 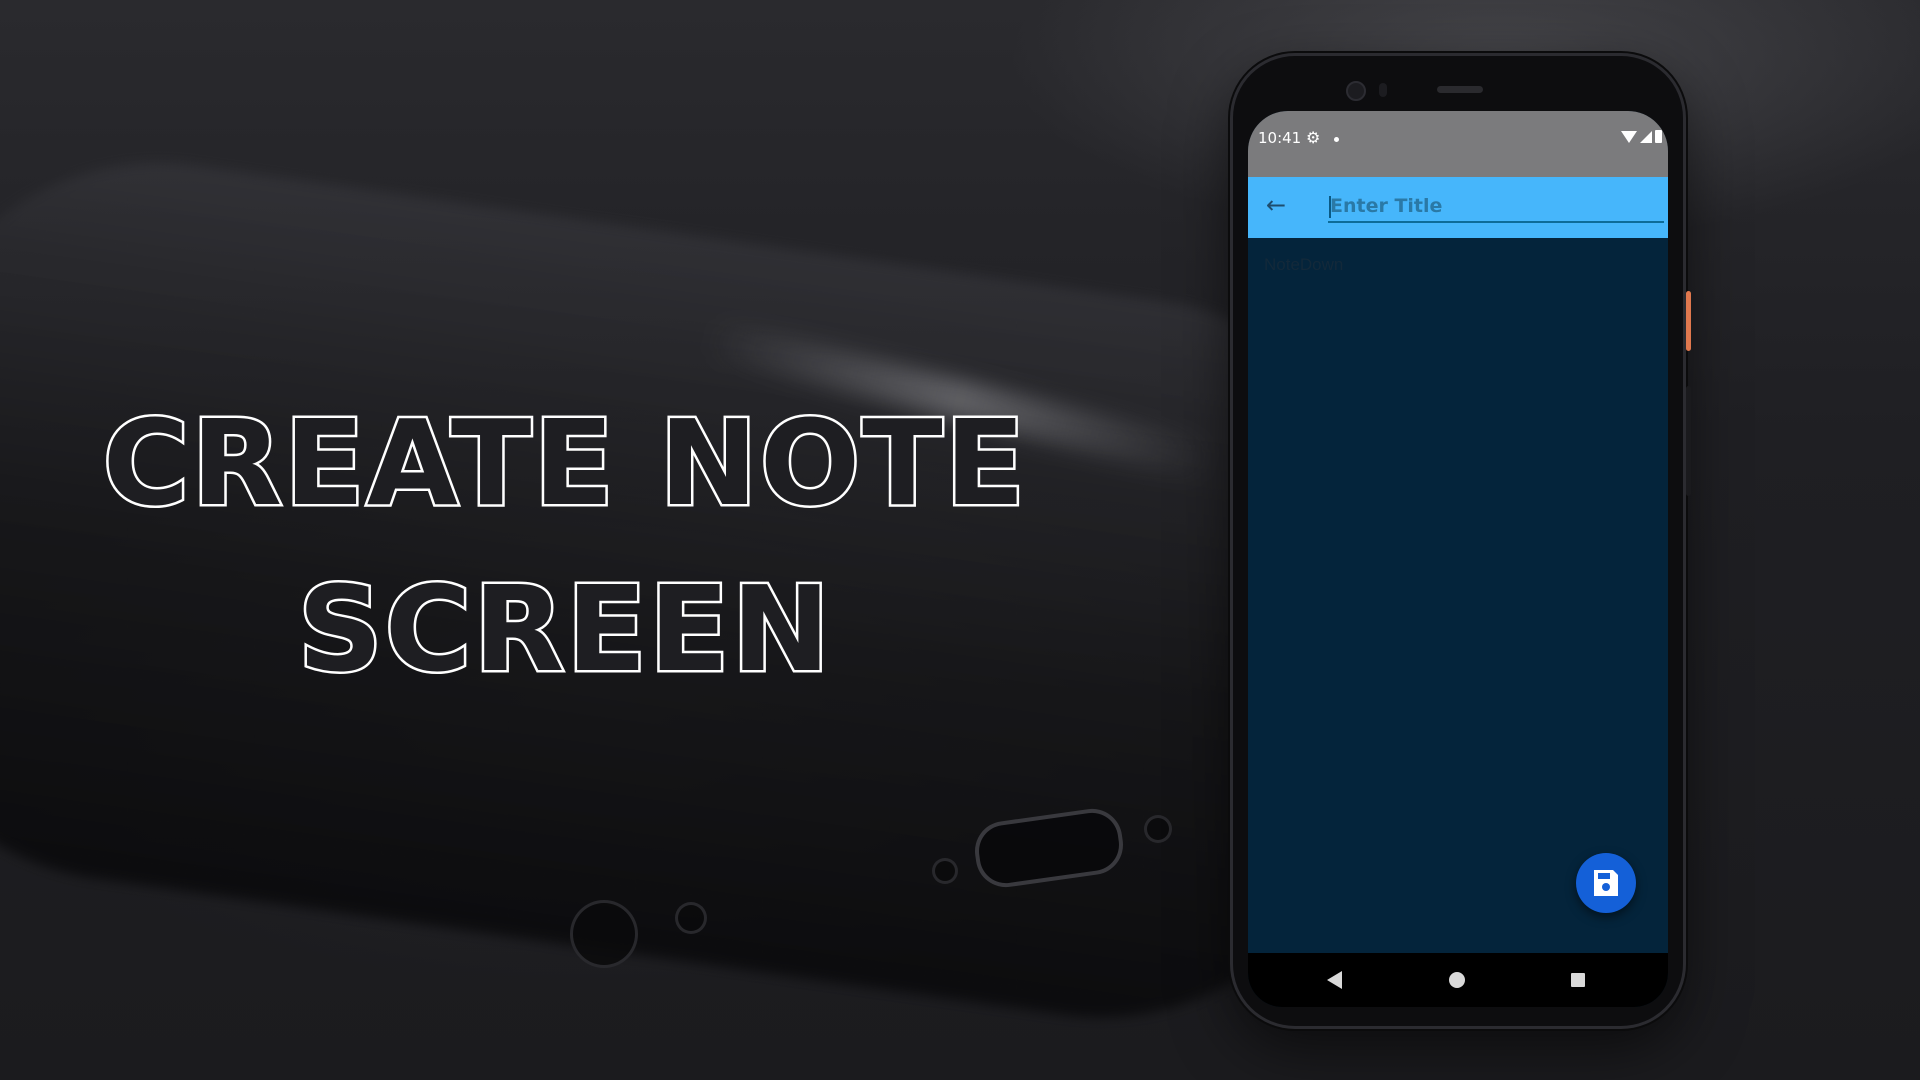 I want to click on battery-icon, so click(x=1658, y=136).